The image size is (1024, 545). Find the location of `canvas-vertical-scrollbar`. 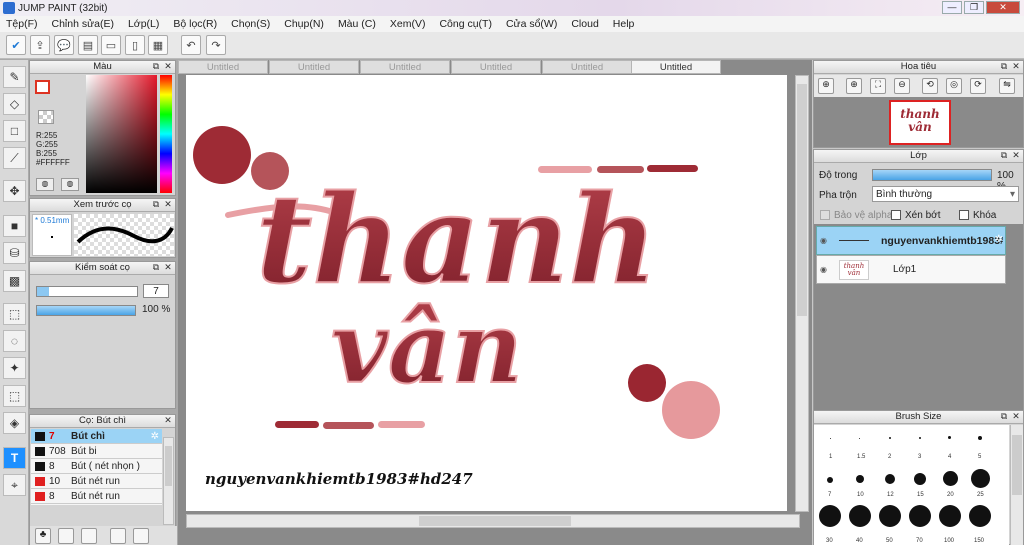

canvas-vertical-scrollbar is located at coordinates (802, 293).